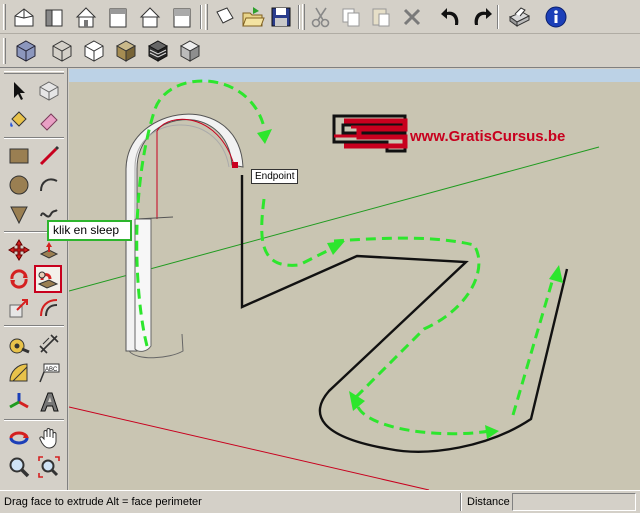  What do you see at coordinates (381, 17) in the screenshot?
I see `paste-icon` at bounding box center [381, 17].